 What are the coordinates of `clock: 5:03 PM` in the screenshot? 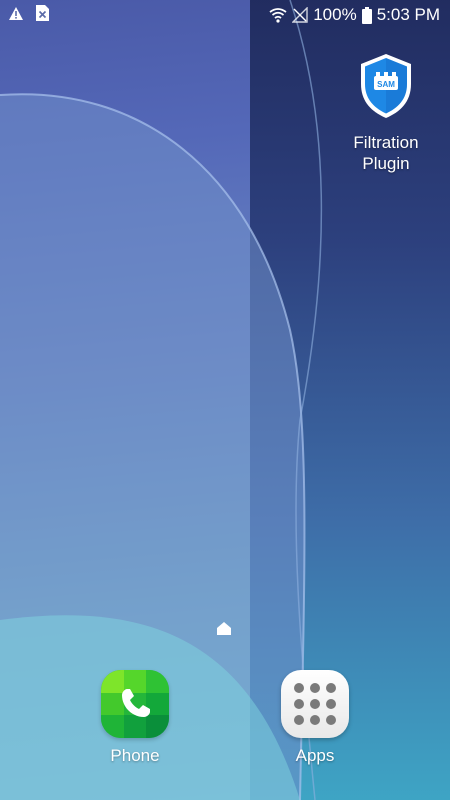 It's located at (408, 14).